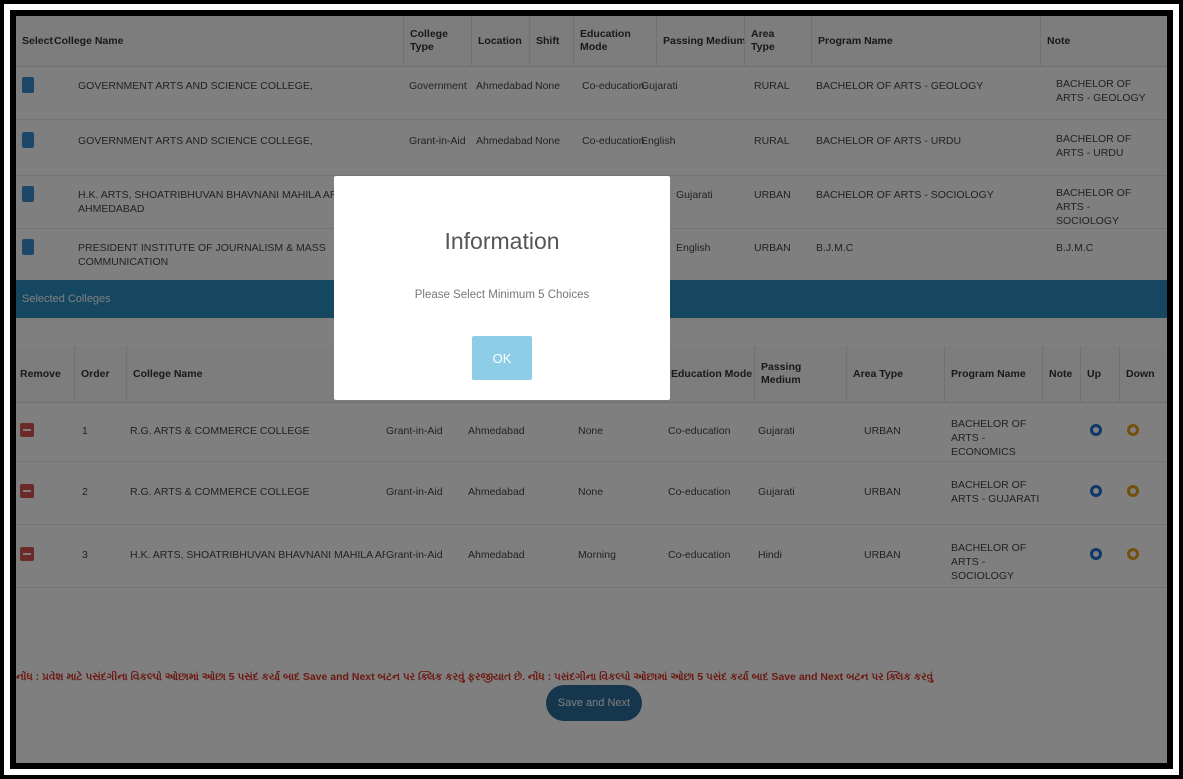 The width and height of the screenshot is (1183, 779). I want to click on dialog-message: Please Select Minimum 5 Choices, so click(502, 295).